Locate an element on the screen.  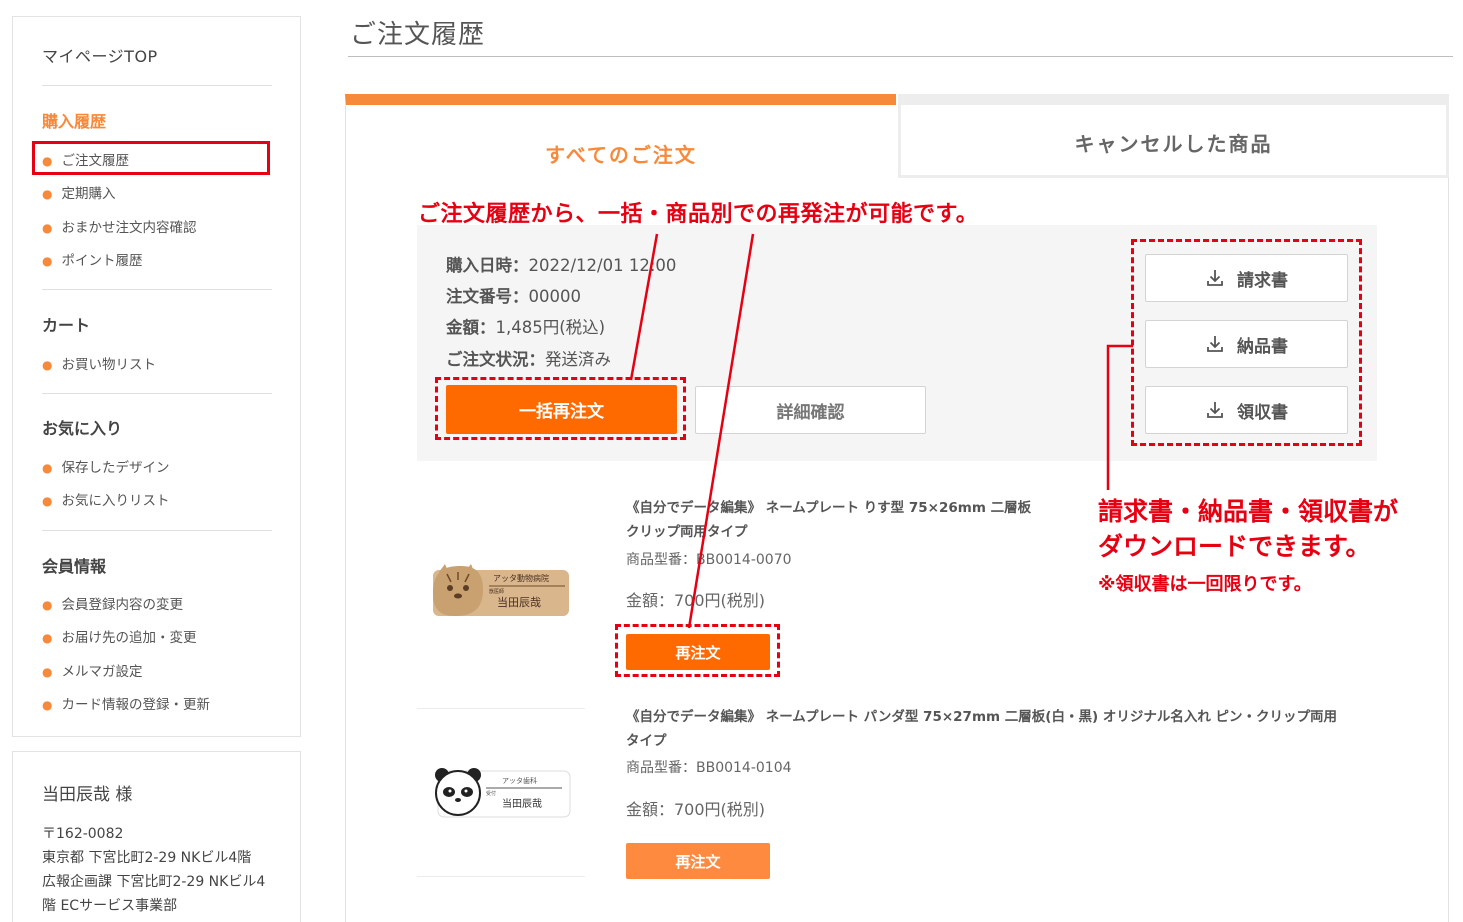
sidebar-item-label: お気に入りリスト is located at coordinates (115, 501).